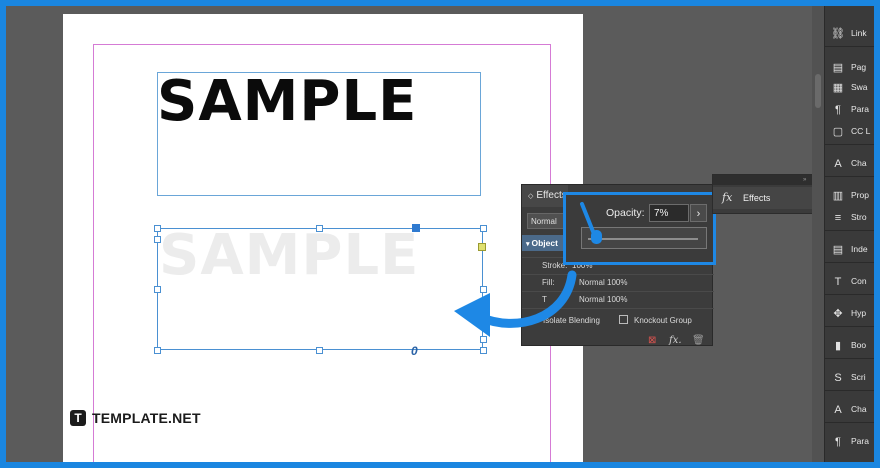 The height and width of the screenshot is (468, 880). I want to click on faded-sample-text: SAMPLE, so click(289, 256).